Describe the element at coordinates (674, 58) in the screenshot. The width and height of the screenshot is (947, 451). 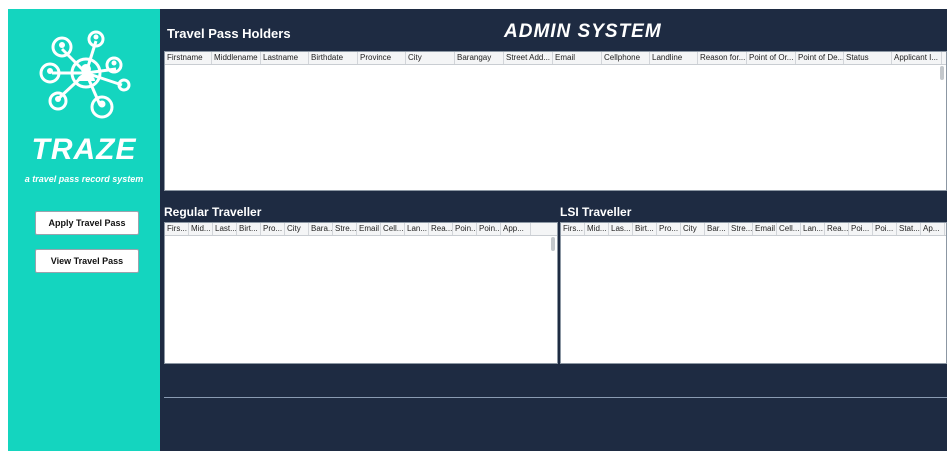
I see `column-header: Landline` at that location.